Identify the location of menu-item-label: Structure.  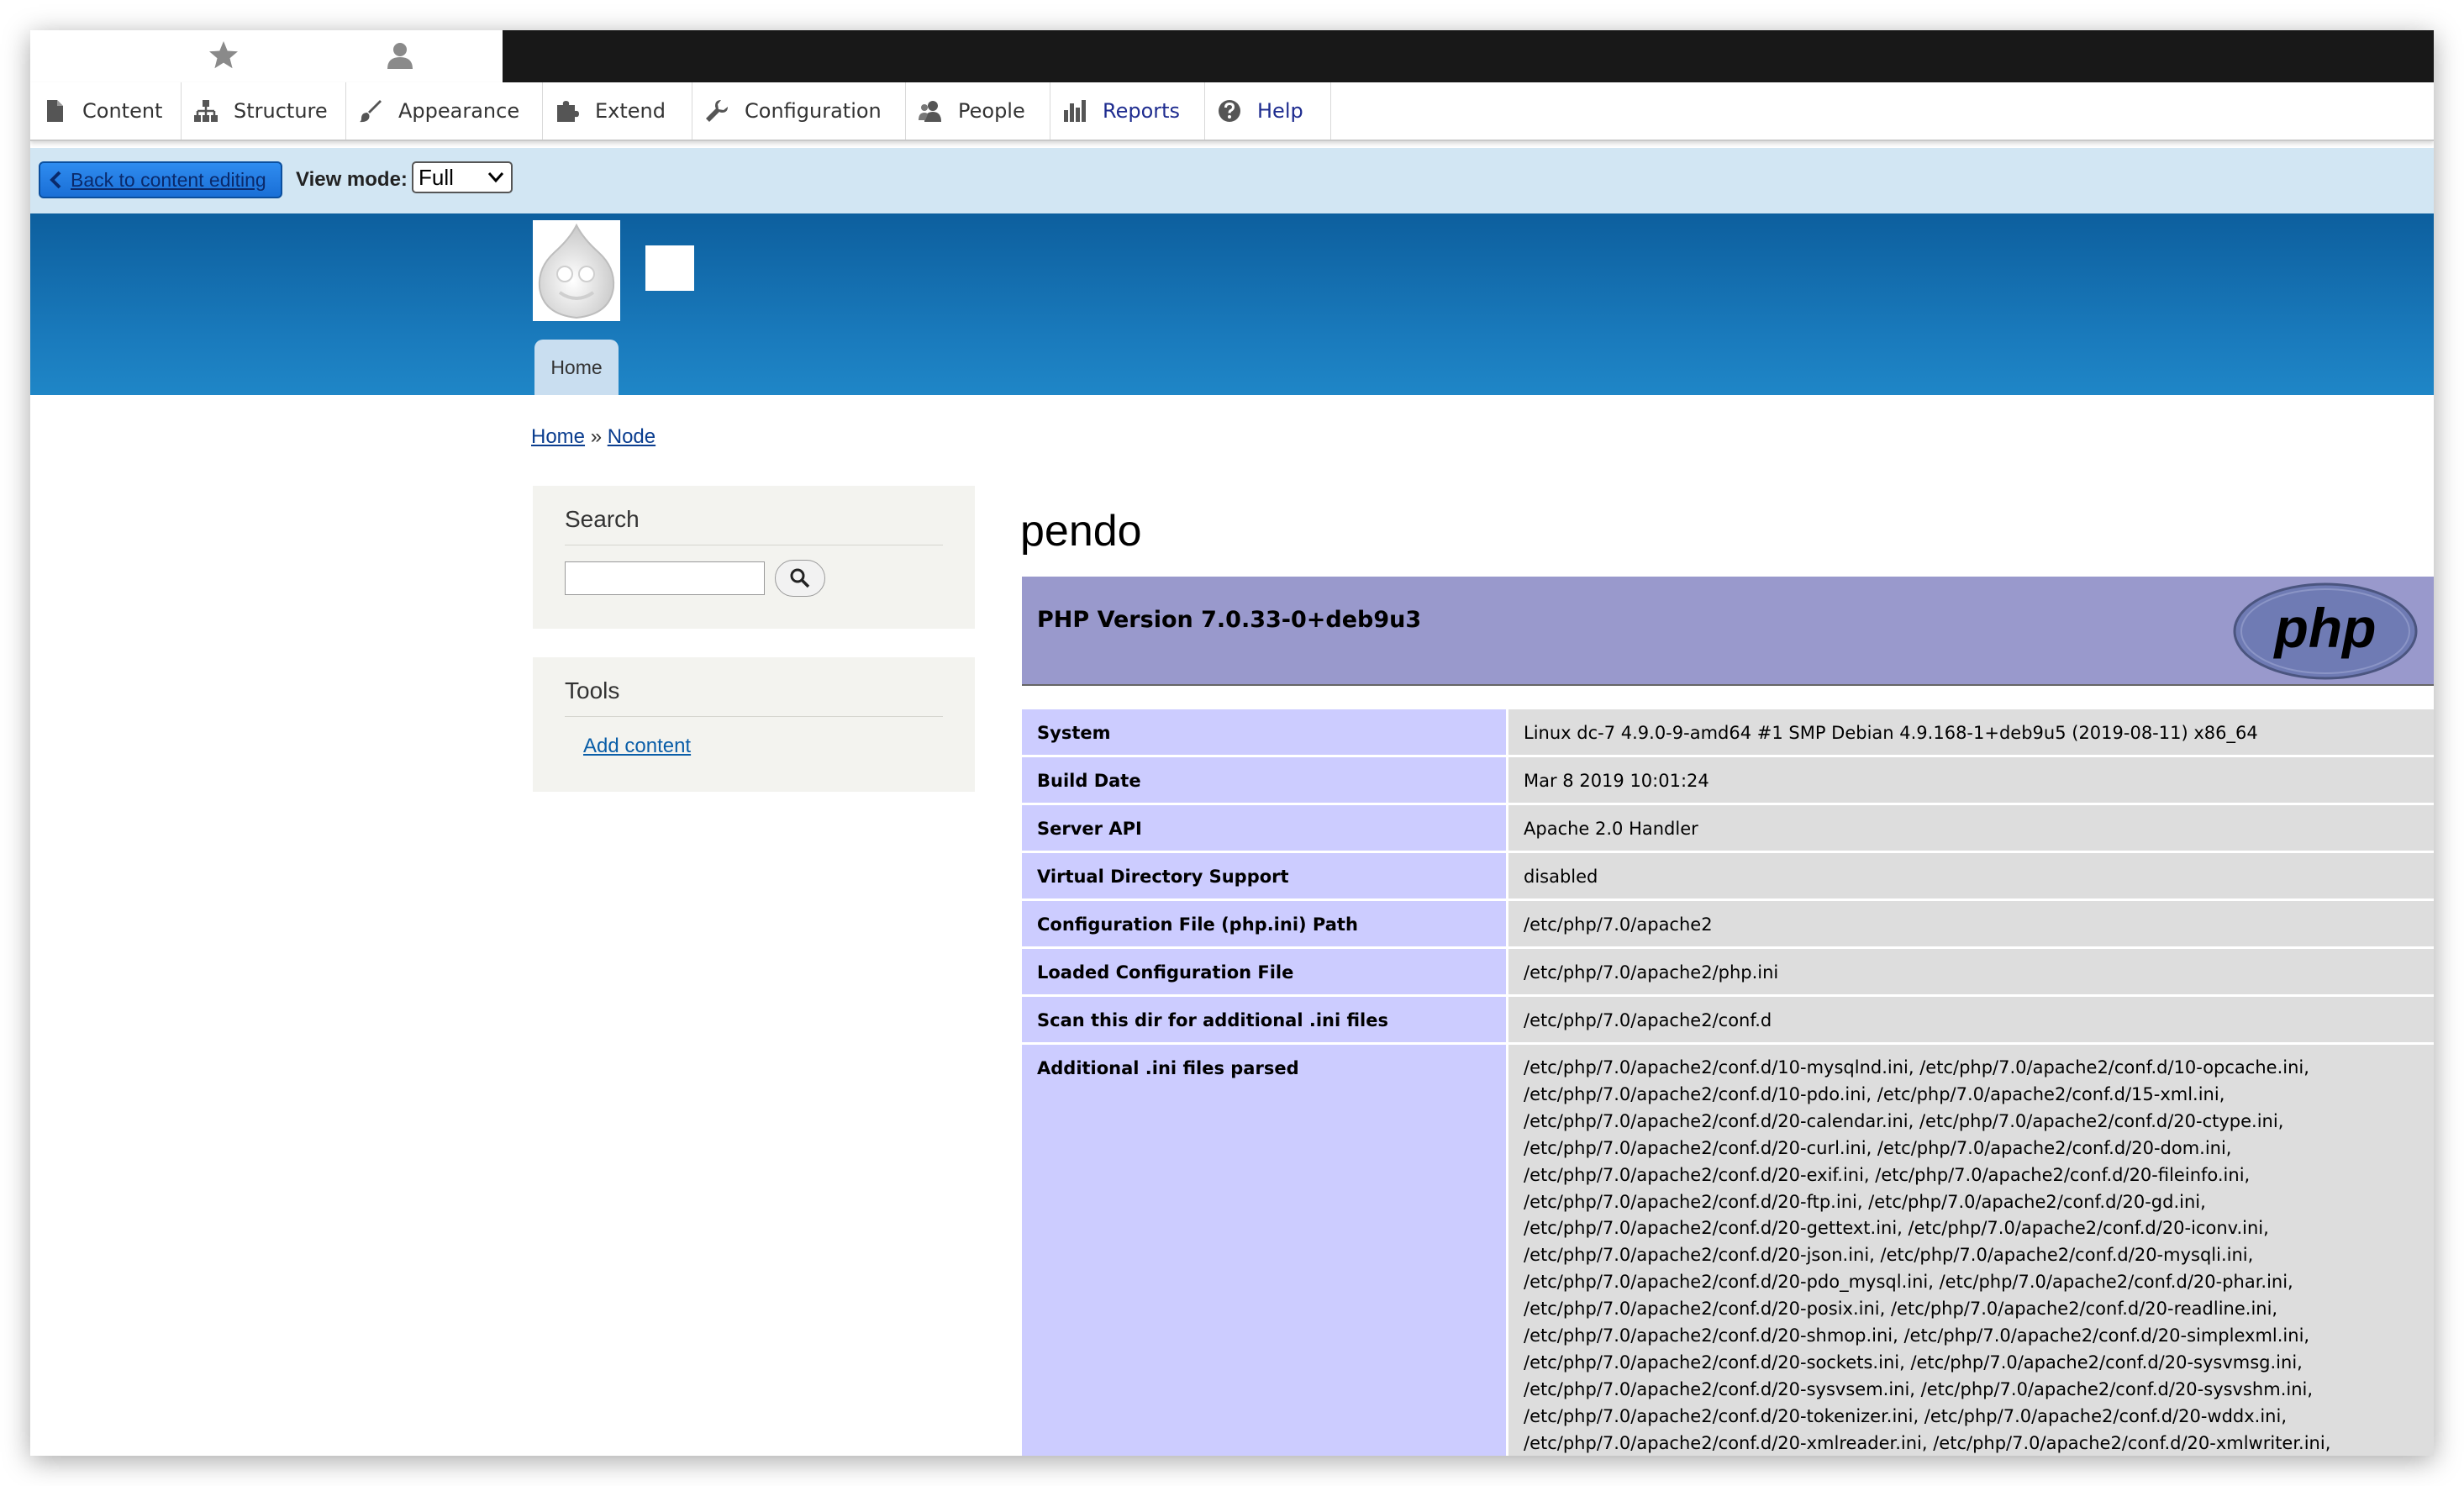
(281, 111).